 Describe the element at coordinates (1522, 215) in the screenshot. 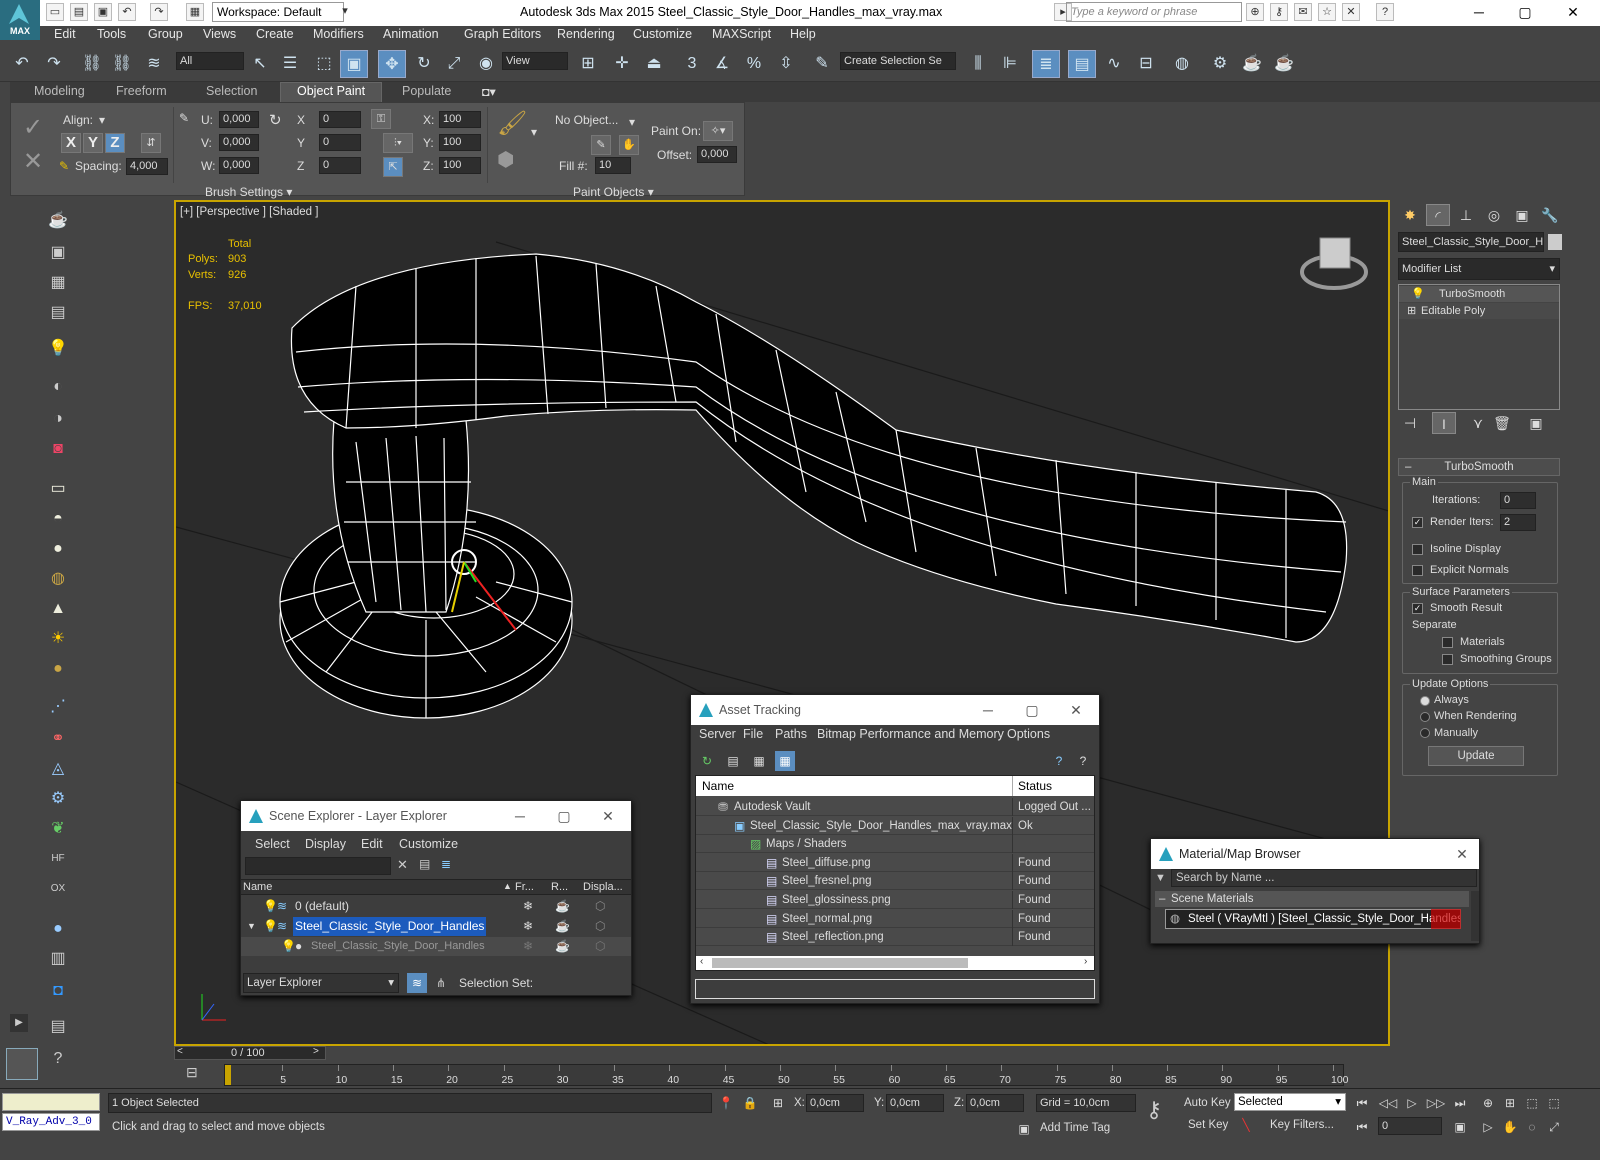

I see `display-tab-icon: ▣` at that location.